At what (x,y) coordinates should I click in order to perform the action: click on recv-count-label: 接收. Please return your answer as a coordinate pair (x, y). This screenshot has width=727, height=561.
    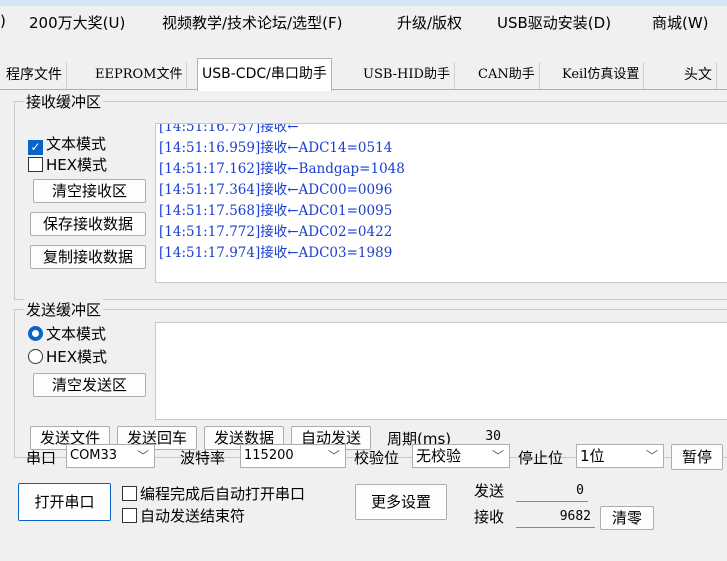
    Looking at the image, I should click on (489, 517).